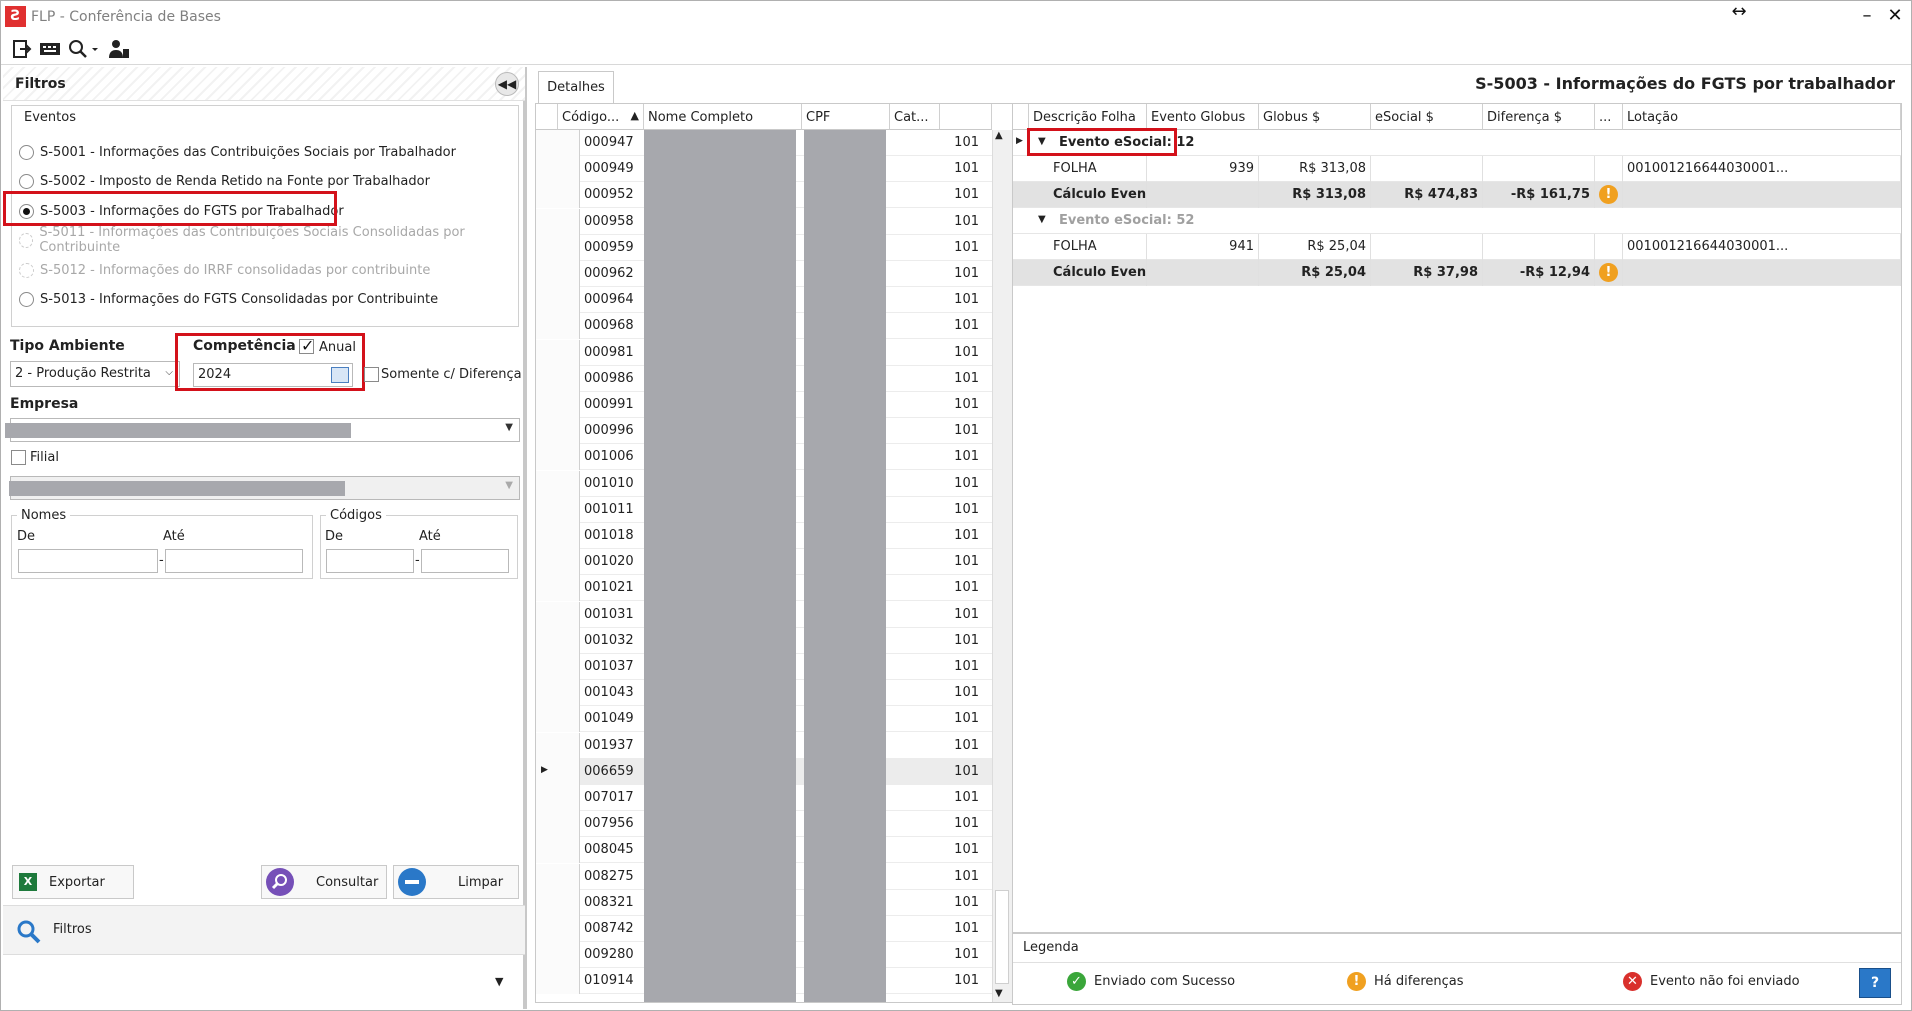 Image resolution: width=1912 pixels, height=1011 pixels. What do you see at coordinates (1739, 11) in the screenshot?
I see `restore-icon: ↔` at bounding box center [1739, 11].